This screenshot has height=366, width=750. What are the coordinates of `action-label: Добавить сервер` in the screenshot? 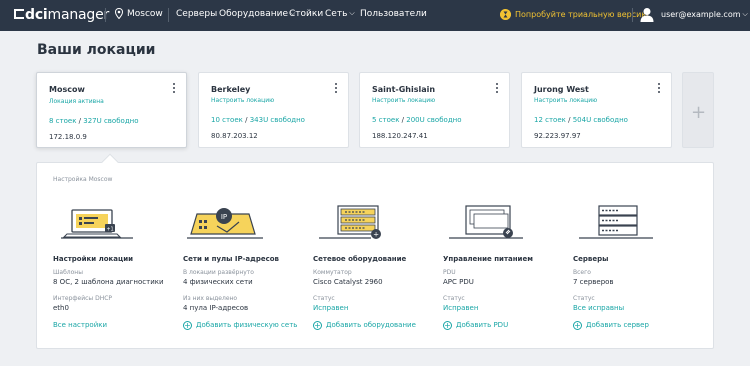 It's located at (617, 325).